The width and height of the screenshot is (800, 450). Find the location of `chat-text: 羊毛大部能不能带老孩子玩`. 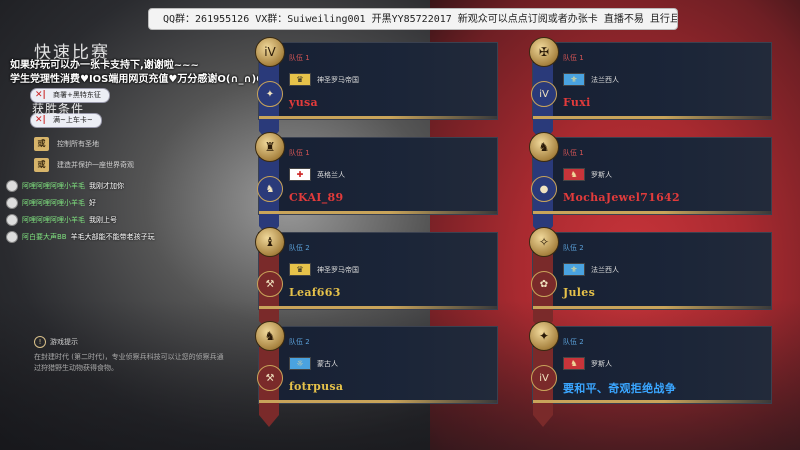

chat-text: 羊毛大部能不能带老孩子玩 is located at coordinates (112, 237).